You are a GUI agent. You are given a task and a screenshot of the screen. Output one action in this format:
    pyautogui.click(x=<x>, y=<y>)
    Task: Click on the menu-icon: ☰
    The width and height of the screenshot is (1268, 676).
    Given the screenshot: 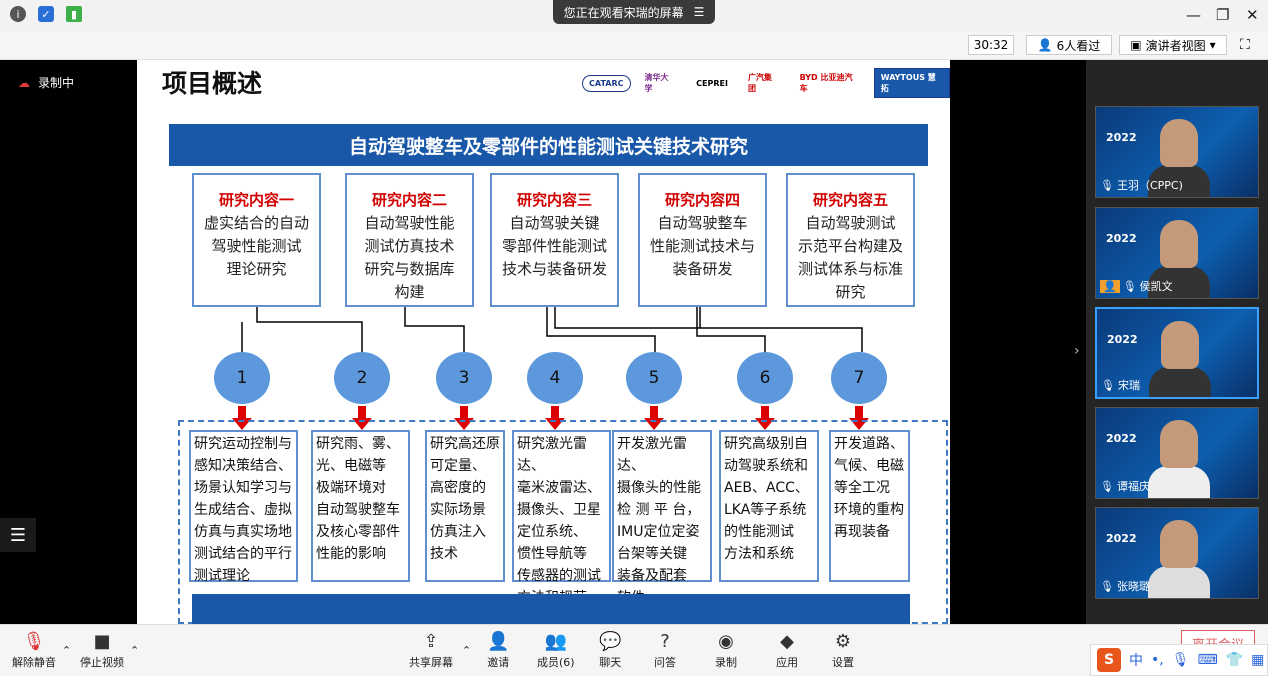 What is the action you would take?
    pyautogui.click(x=18, y=535)
    